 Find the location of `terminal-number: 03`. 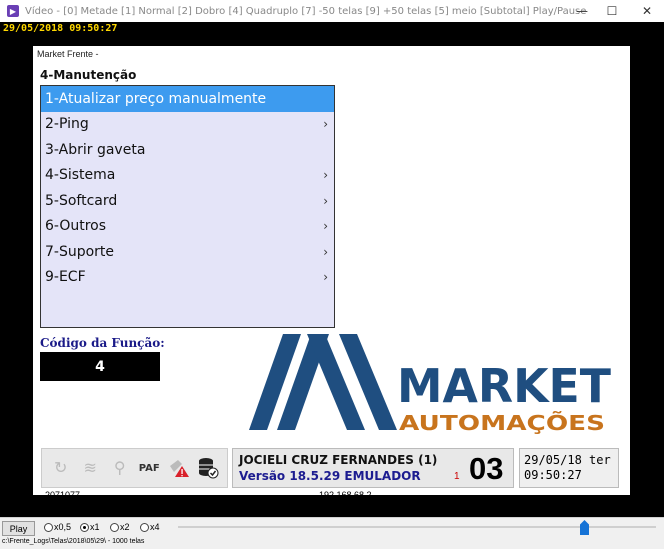

terminal-number: 03 is located at coordinates (486, 468).